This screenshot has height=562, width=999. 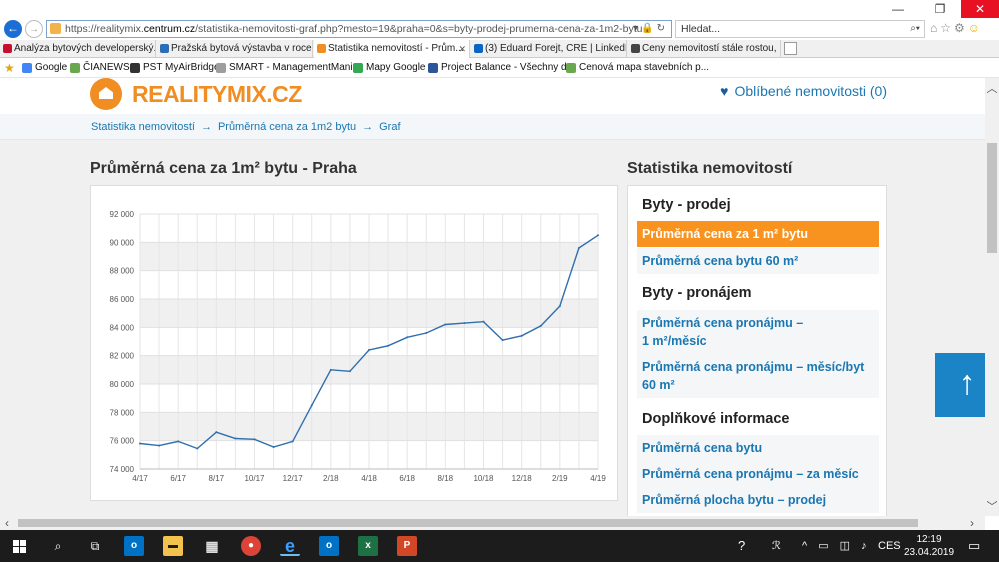 What do you see at coordinates (598, 478) in the screenshot?
I see `x-tick-label: 4/19` at bounding box center [598, 478].